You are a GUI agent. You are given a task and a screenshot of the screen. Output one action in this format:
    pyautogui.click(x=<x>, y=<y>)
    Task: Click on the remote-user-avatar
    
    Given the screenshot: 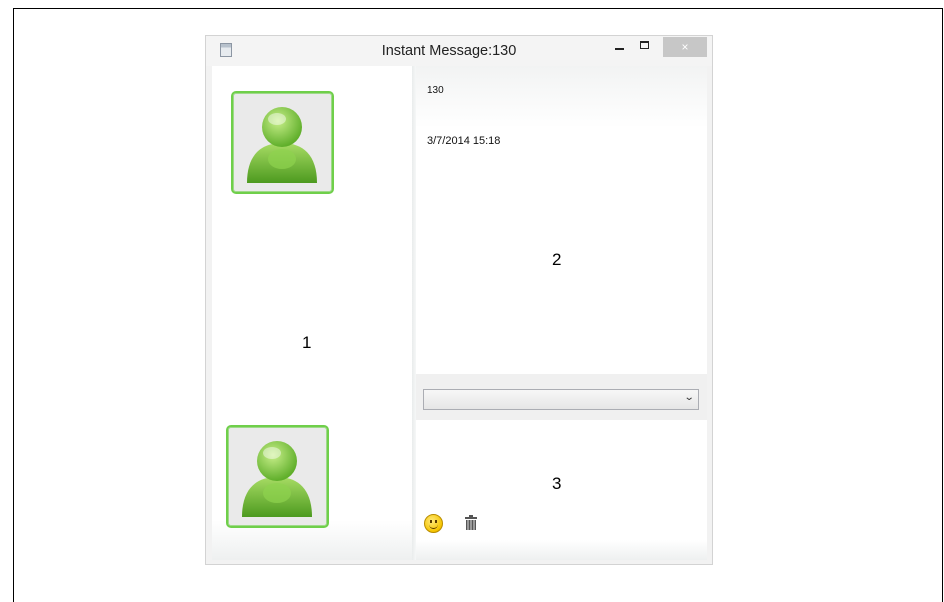 What is the action you would take?
    pyautogui.click(x=282, y=142)
    